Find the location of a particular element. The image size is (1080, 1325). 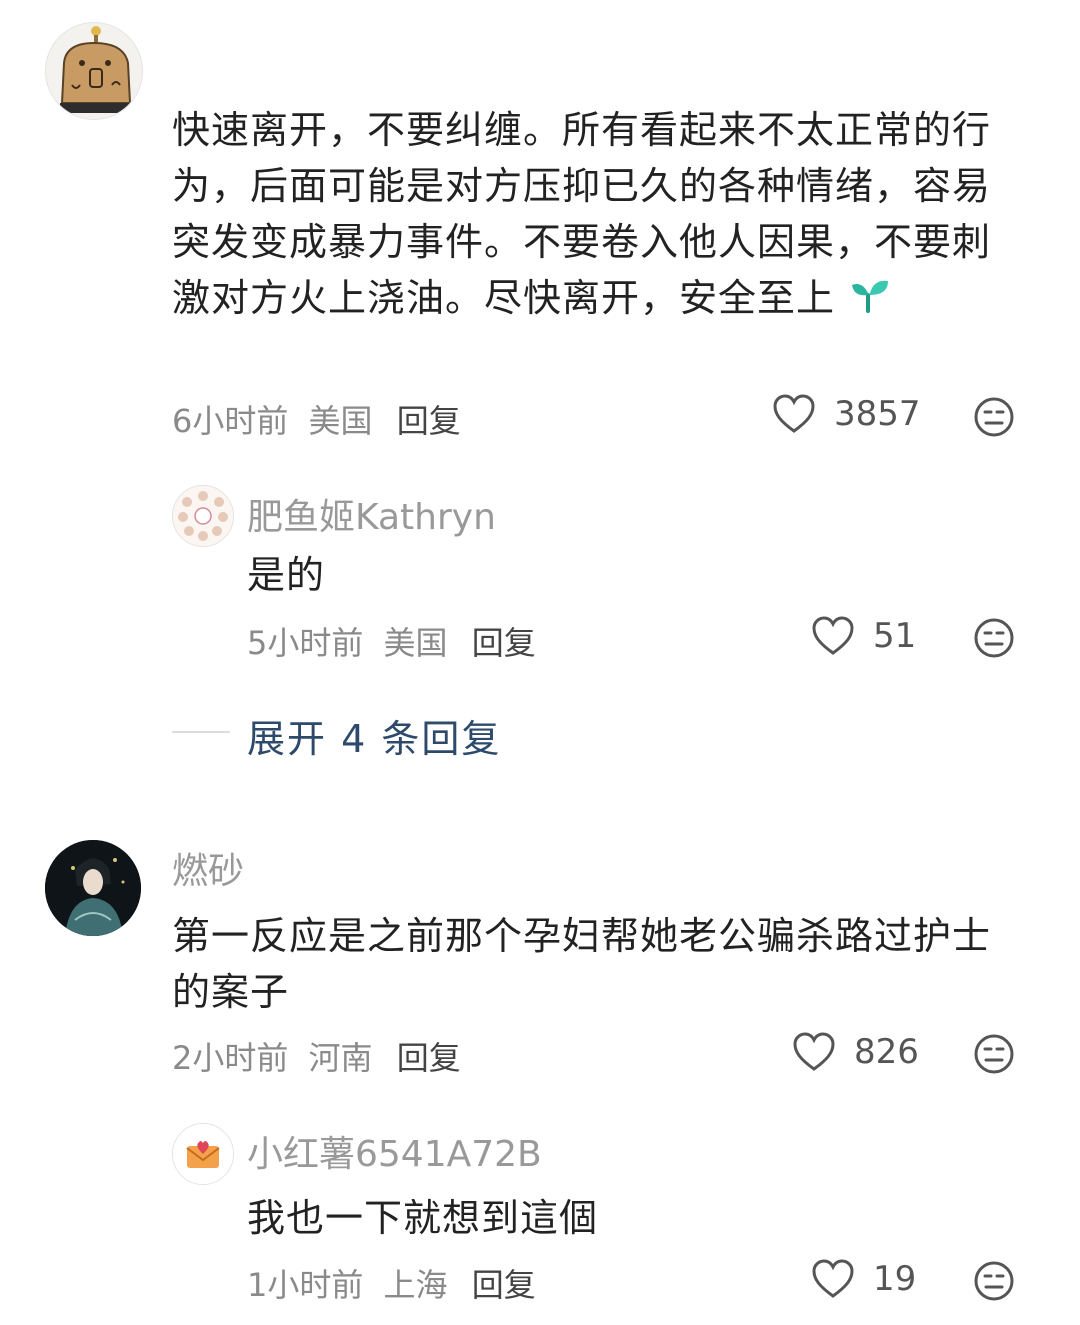

reply-location: 上海 is located at coordinates (415, 1285).